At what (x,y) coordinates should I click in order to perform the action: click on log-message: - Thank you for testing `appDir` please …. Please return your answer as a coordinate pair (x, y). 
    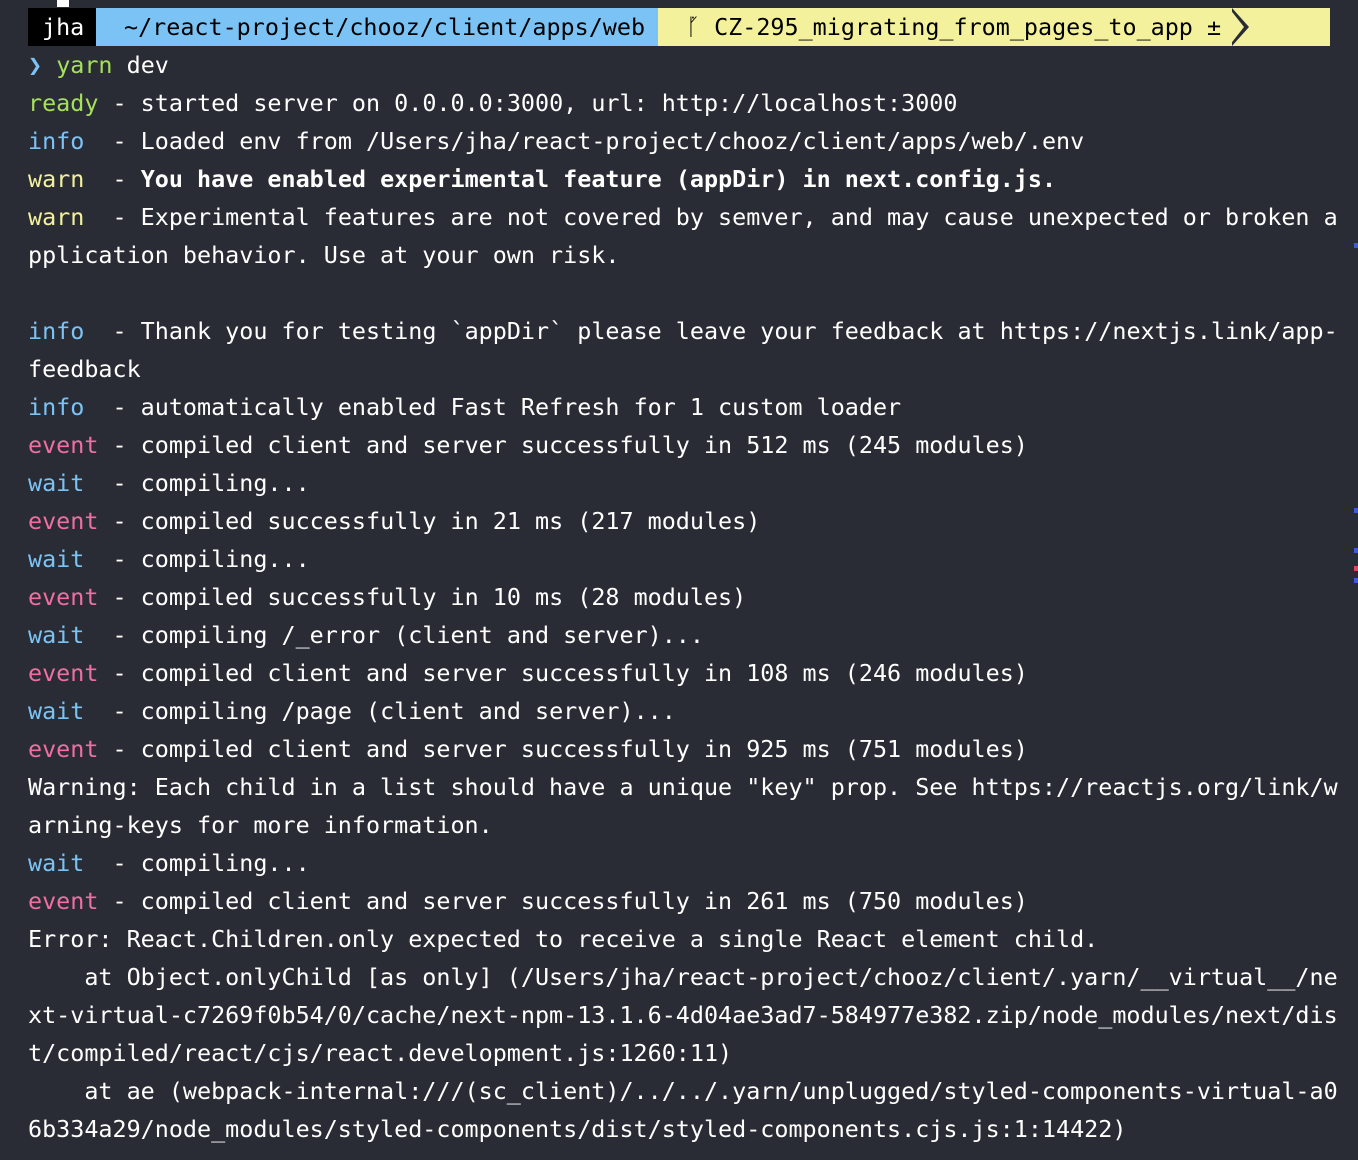
    Looking at the image, I should click on (725, 331).